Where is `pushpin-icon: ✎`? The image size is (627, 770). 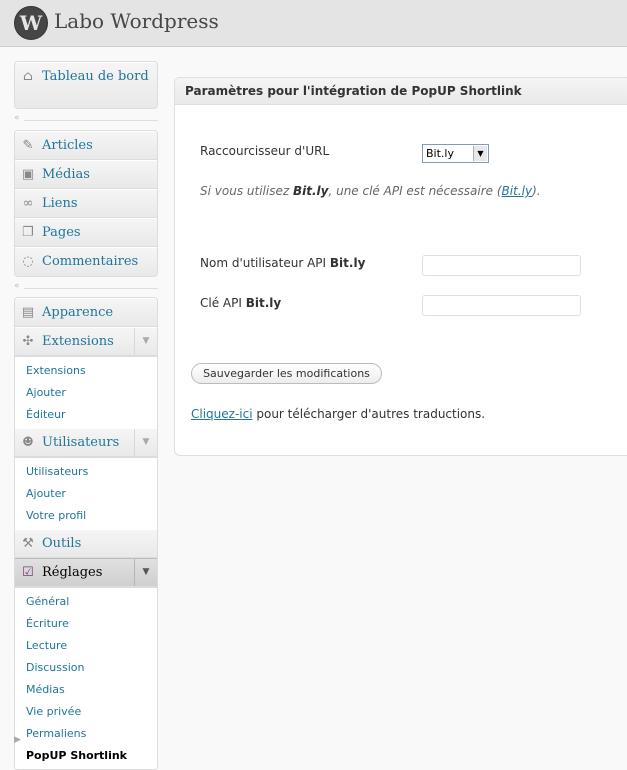 pushpin-icon: ✎ is located at coordinates (28, 145).